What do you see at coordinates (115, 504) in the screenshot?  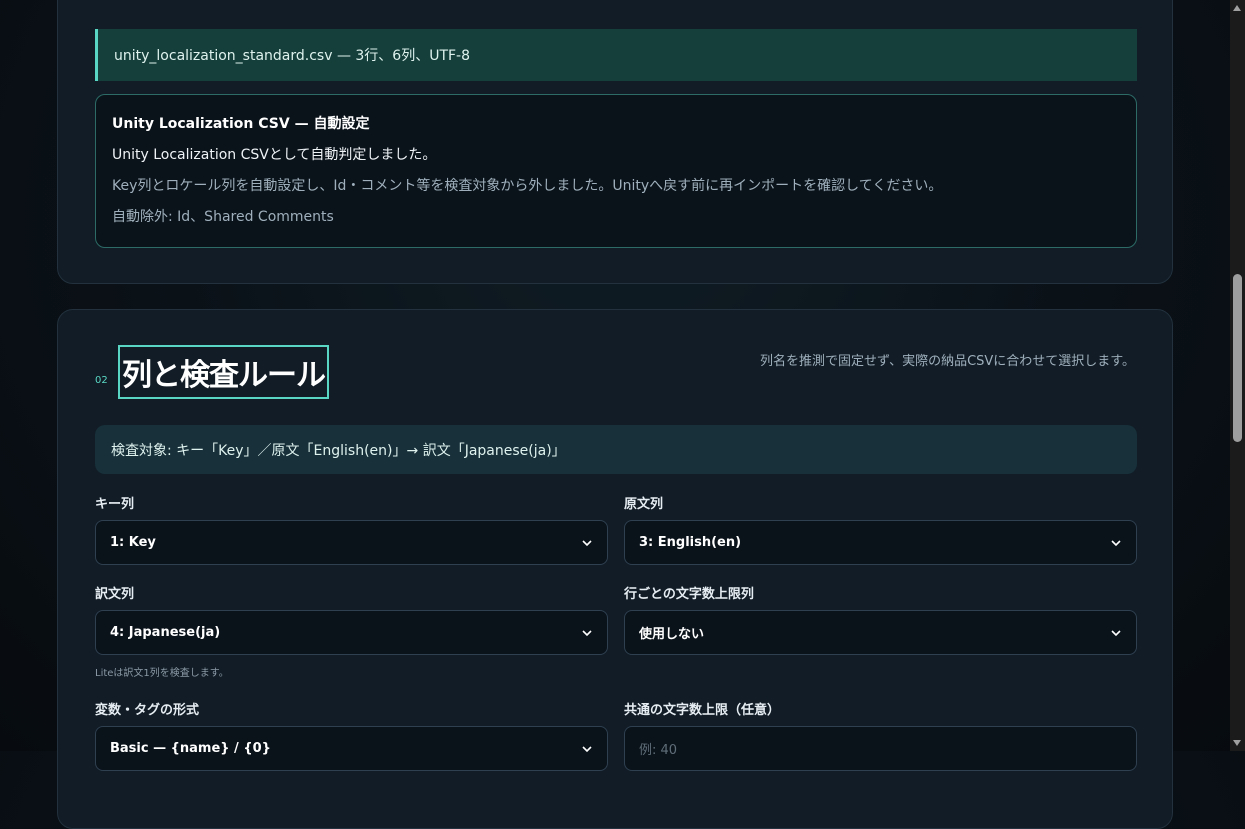 I see `key-column-label: キー列` at bounding box center [115, 504].